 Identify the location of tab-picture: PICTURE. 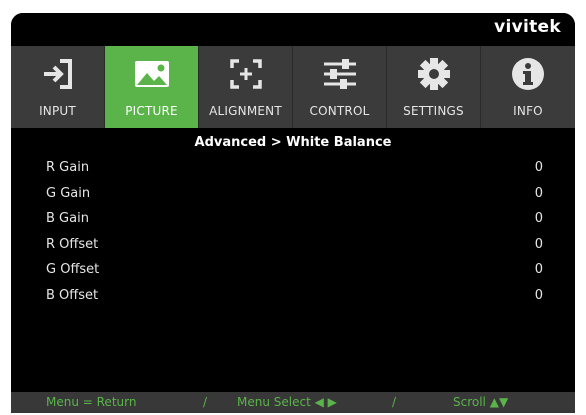
(152, 87).